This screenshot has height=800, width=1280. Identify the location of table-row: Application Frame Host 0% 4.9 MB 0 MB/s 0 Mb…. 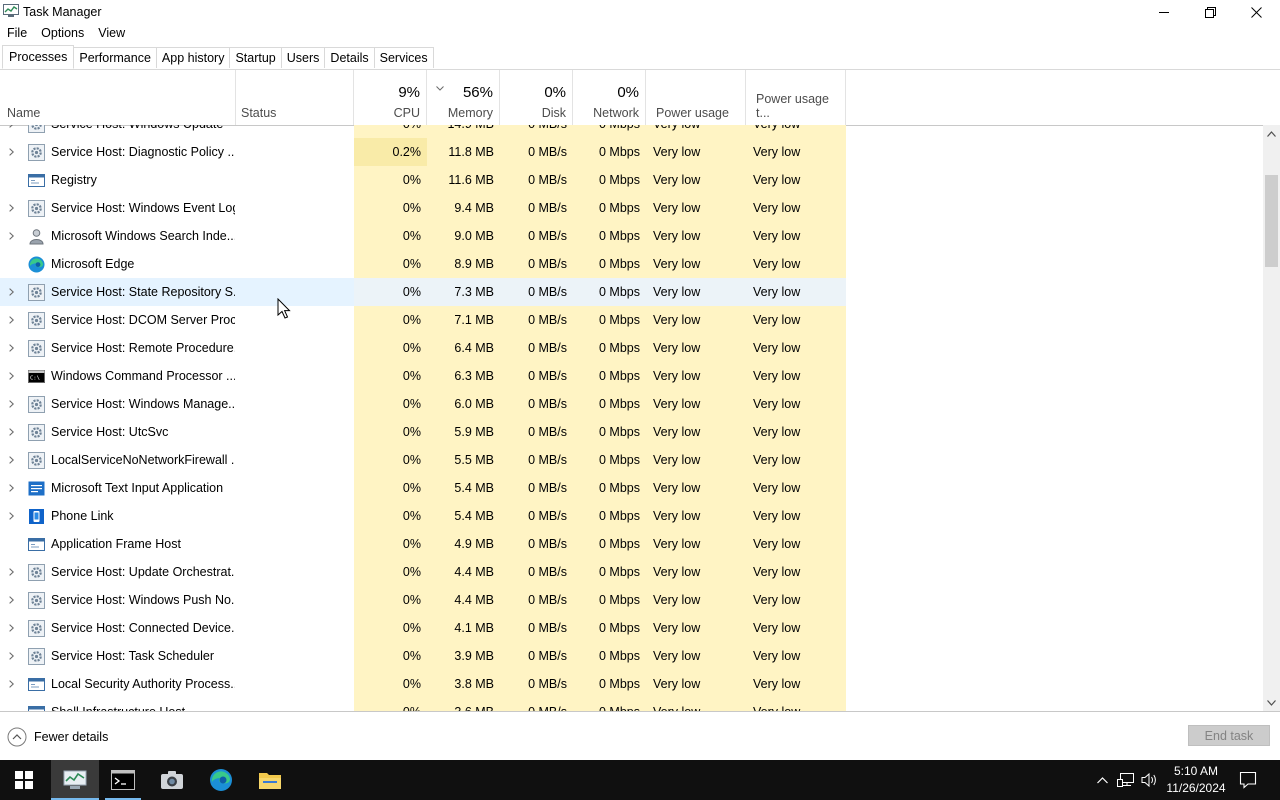
(631, 544).